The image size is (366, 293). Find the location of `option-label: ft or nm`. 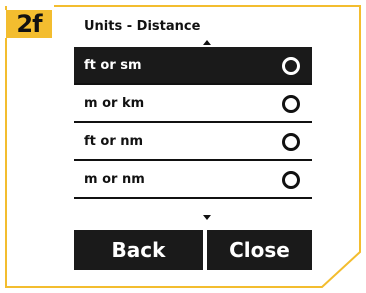

option-label: ft or nm is located at coordinates (114, 141).